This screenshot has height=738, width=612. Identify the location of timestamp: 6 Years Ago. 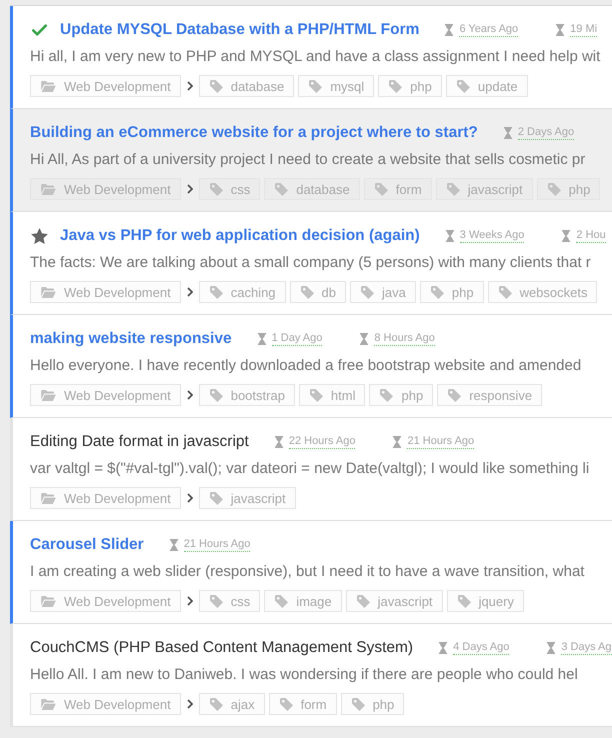
(488, 30).